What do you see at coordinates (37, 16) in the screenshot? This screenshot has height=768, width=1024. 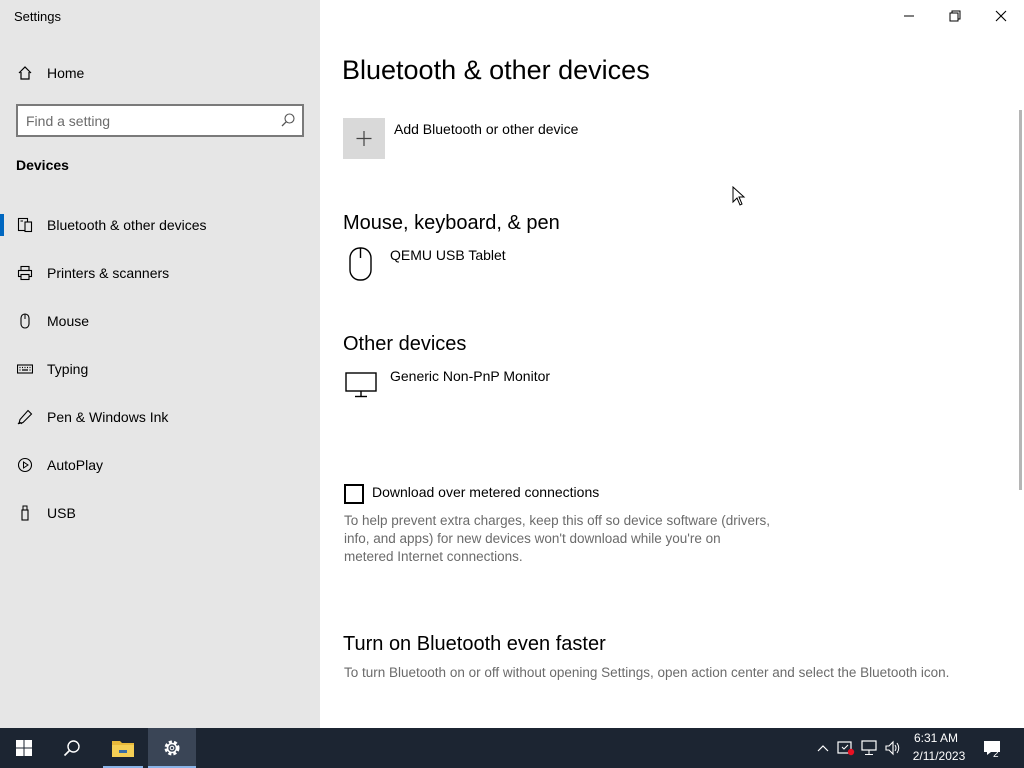 I see `app-title: Settings` at bounding box center [37, 16].